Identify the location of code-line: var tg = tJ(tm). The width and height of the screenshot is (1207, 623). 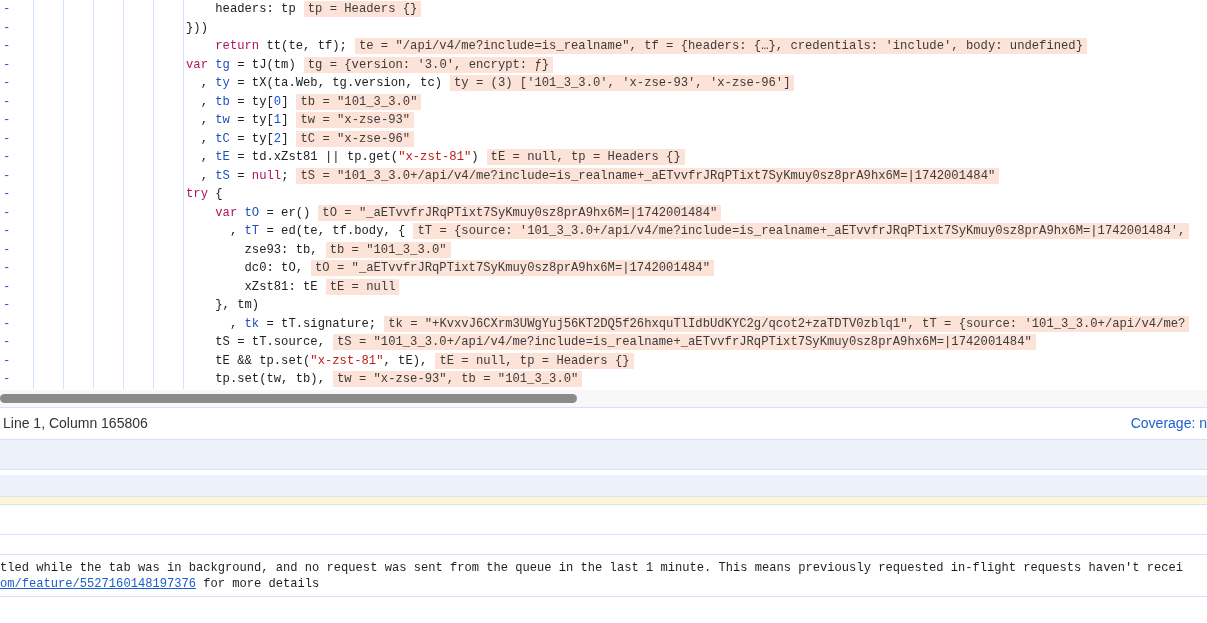
(239, 64).